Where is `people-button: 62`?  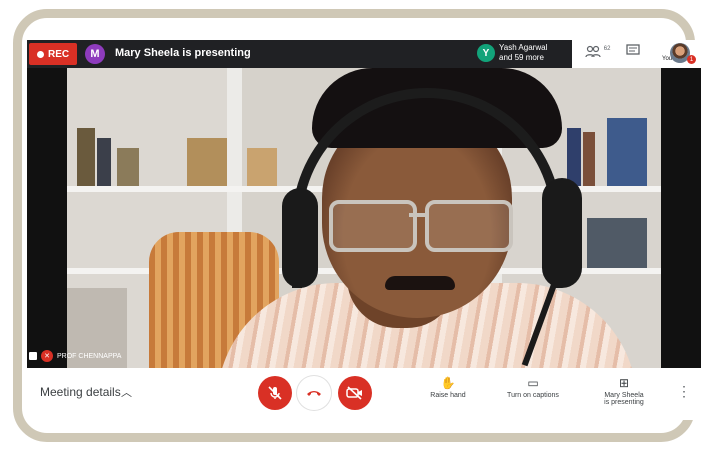
people-button: 62 is located at coordinates (597, 53).